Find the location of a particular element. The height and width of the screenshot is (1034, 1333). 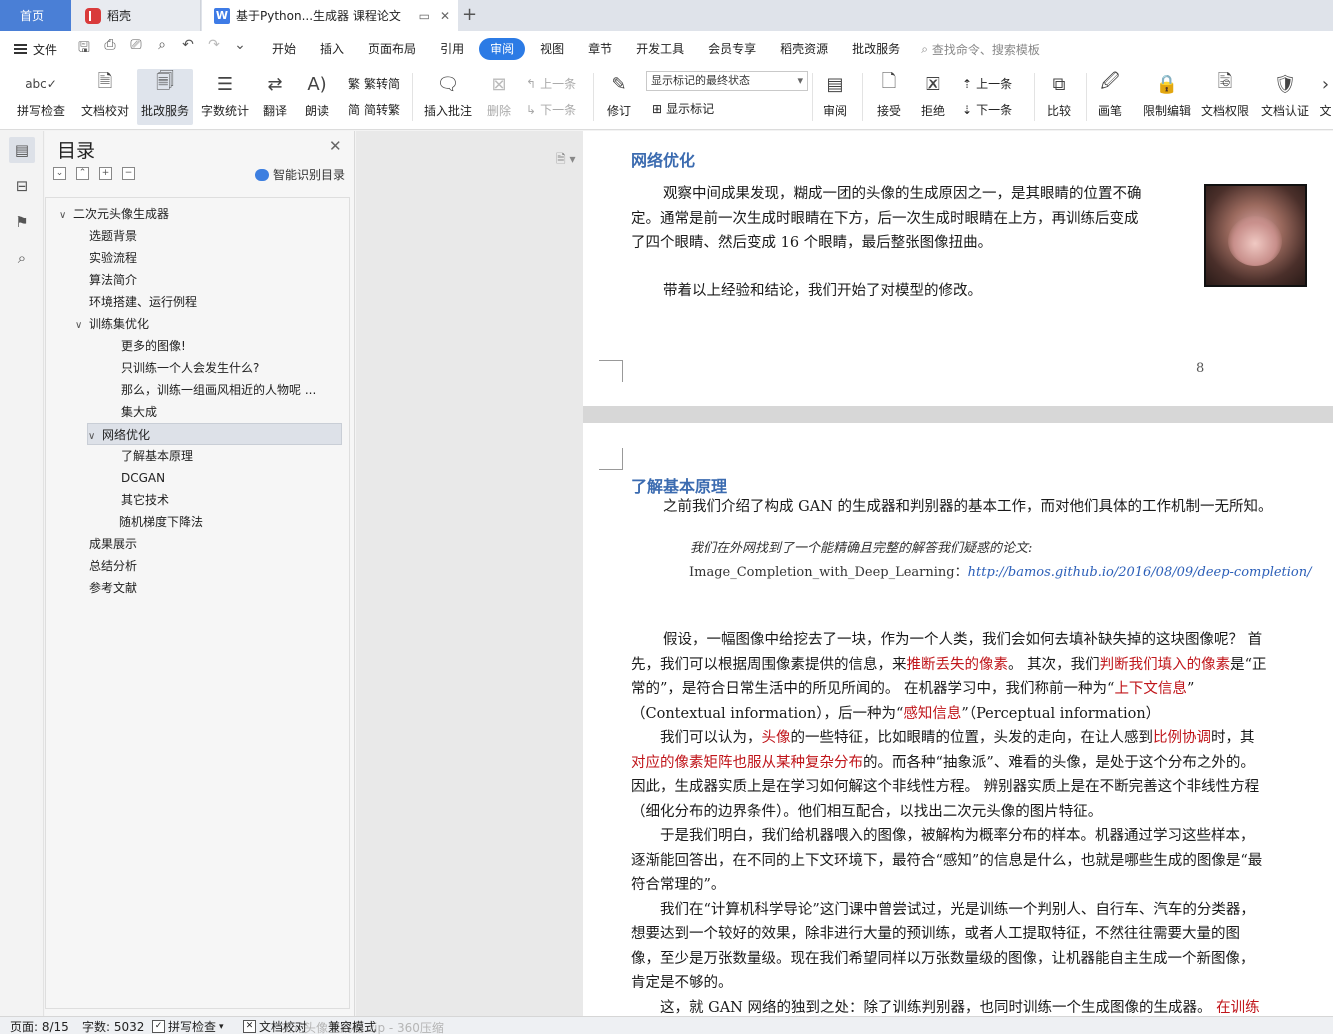

markup-state-select: 显示标记的最终状态 is located at coordinates (727, 81).